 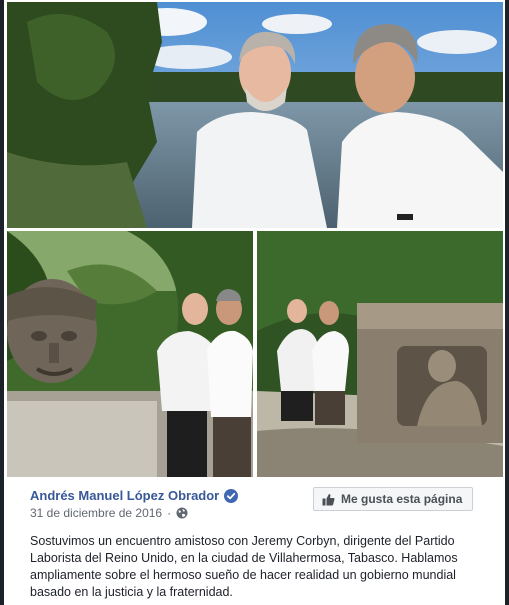 What do you see at coordinates (231, 495) in the screenshot?
I see `verified-badge-icon` at bounding box center [231, 495].